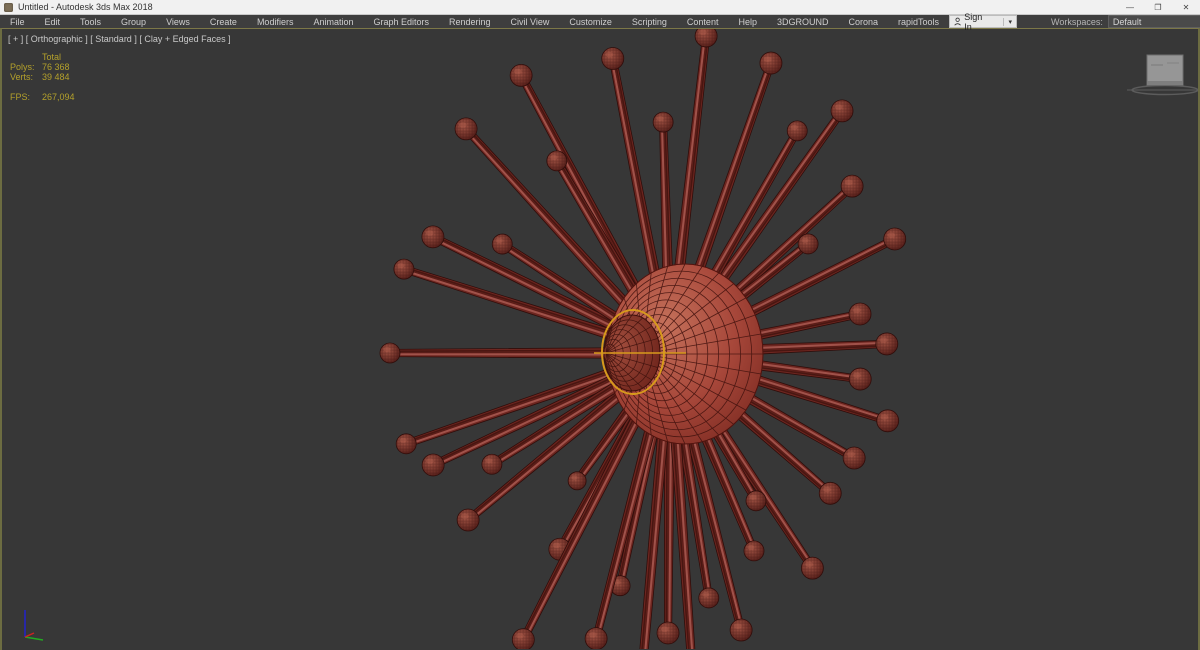  What do you see at coordinates (703, 22) in the screenshot?
I see `menu-item-content: Content` at bounding box center [703, 22].